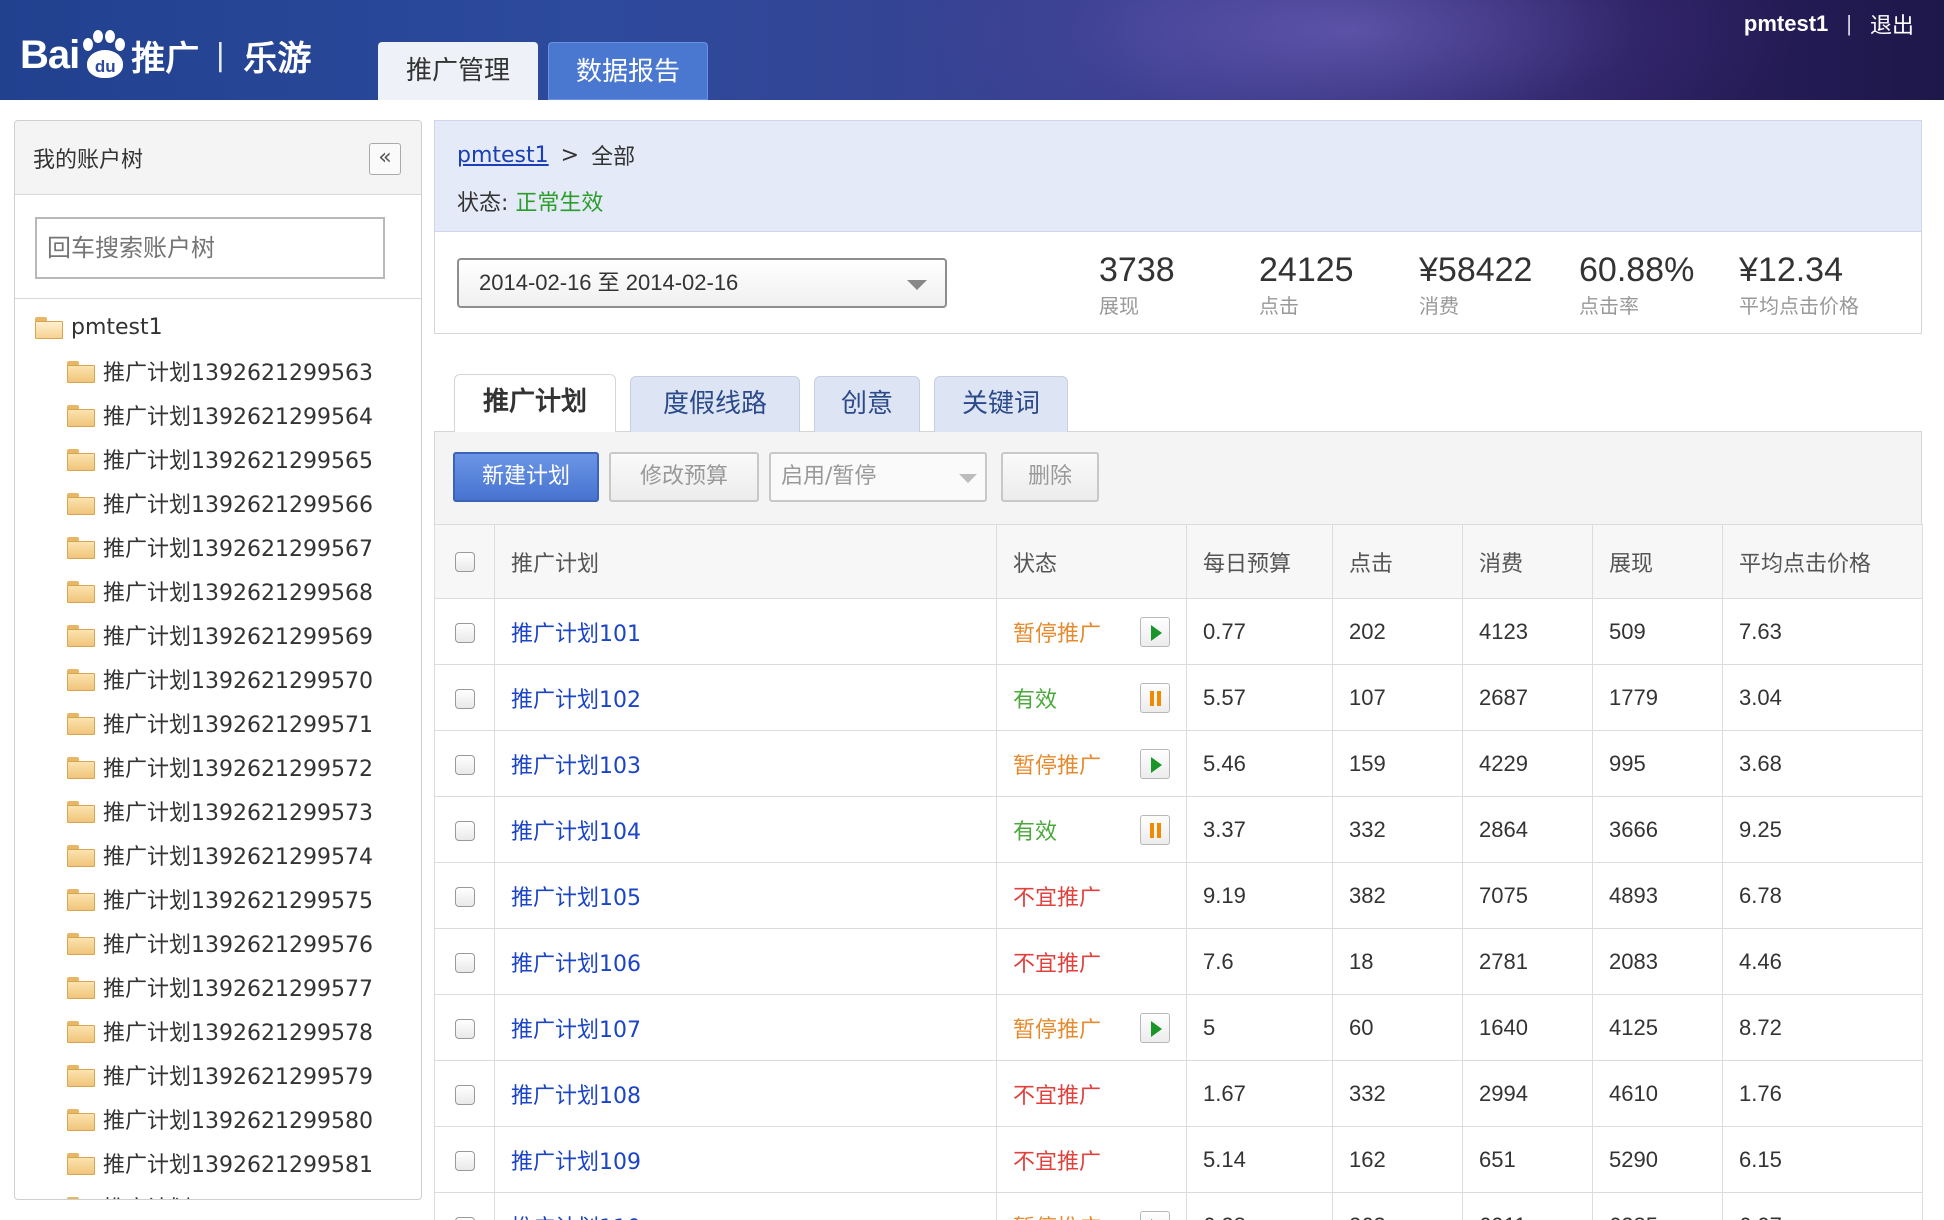 The image size is (1944, 1220). I want to click on budget-cell: 0.77, so click(1259, 631).